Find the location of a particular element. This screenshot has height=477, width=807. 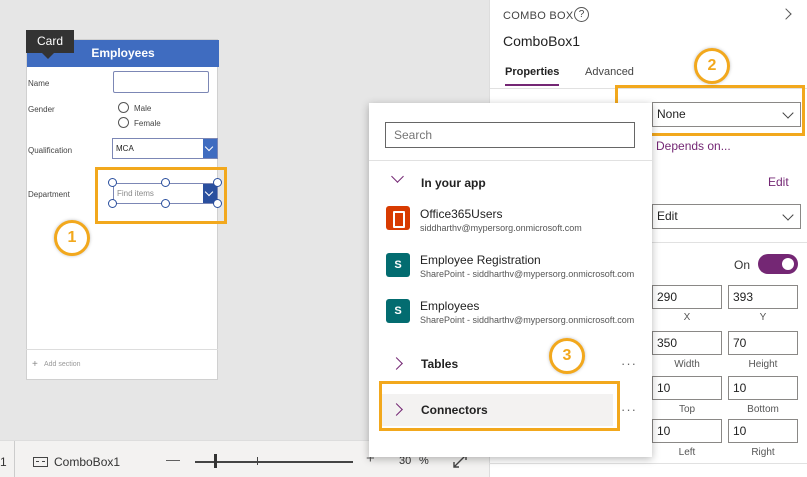

width-caption: Width is located at coordinates (687, 364).